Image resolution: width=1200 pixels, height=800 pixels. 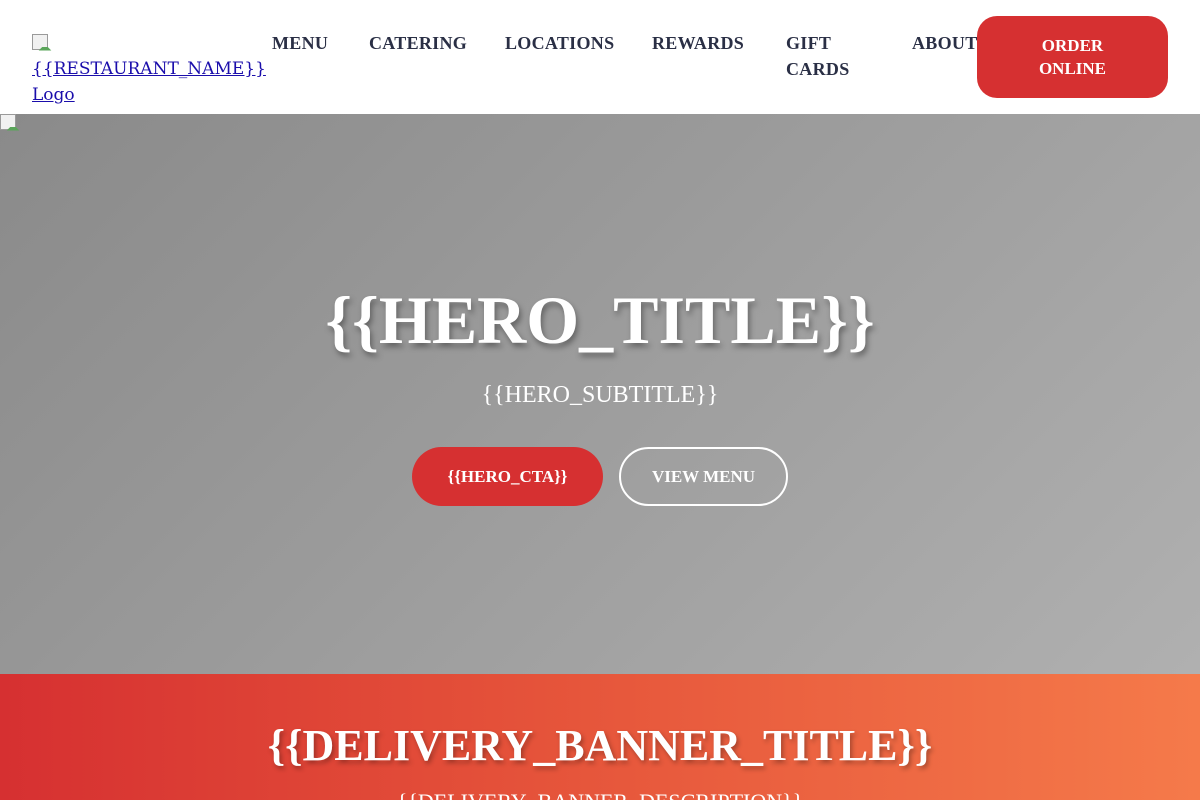 I want to click on hero-cta-button: {{HERO_CTA}}, so click(x=507, y=476).